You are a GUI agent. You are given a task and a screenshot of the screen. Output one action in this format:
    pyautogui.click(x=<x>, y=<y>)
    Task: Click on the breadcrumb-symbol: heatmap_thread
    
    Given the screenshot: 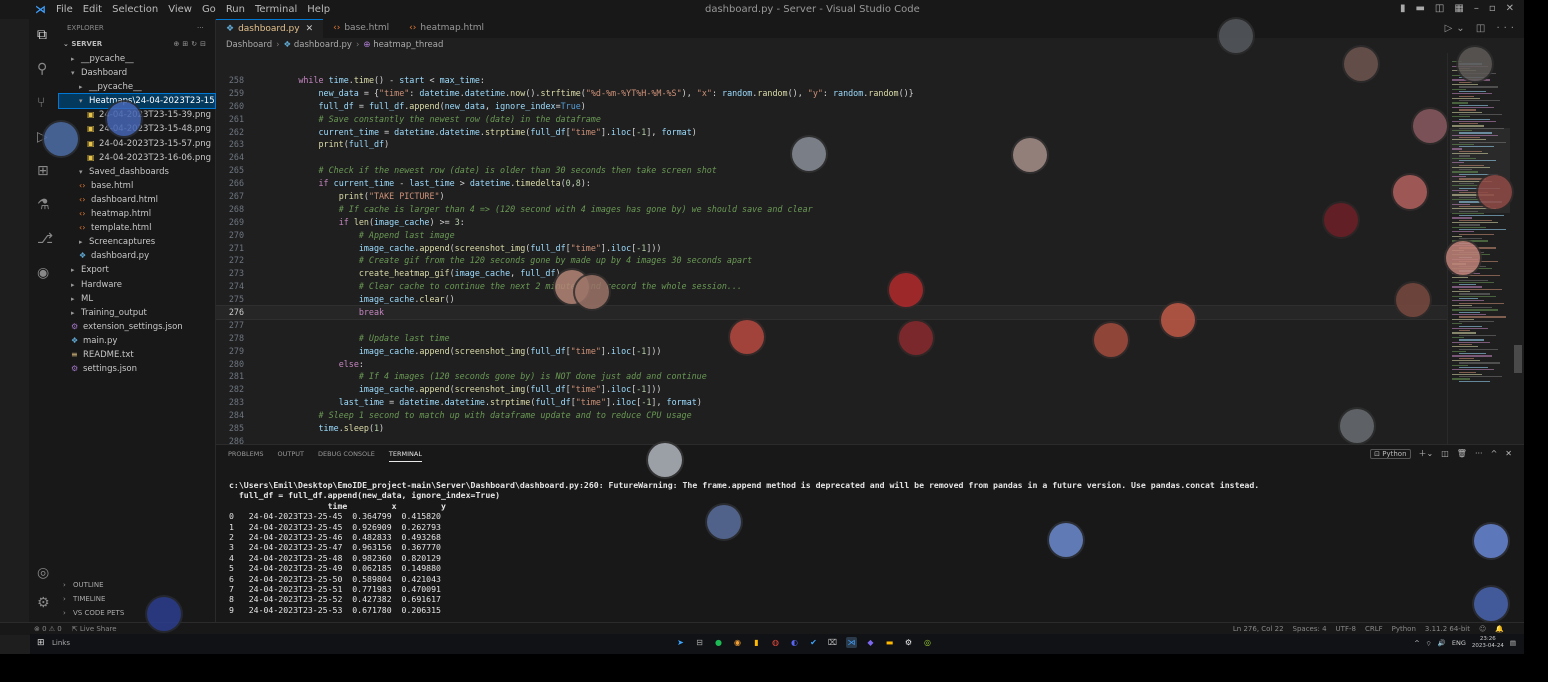 What is the action you would take?
    pyautogui.click(x=408, y=45)
    